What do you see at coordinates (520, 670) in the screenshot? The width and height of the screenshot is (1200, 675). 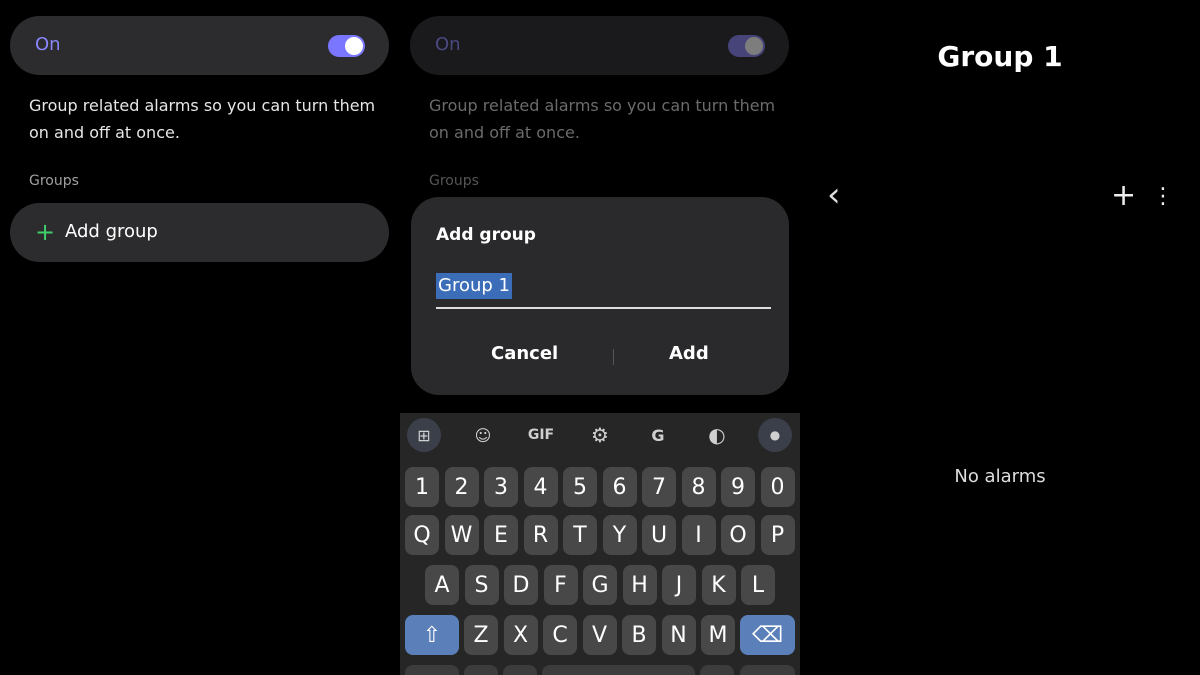 I see `comma-key` at bounding box center [520, 670].